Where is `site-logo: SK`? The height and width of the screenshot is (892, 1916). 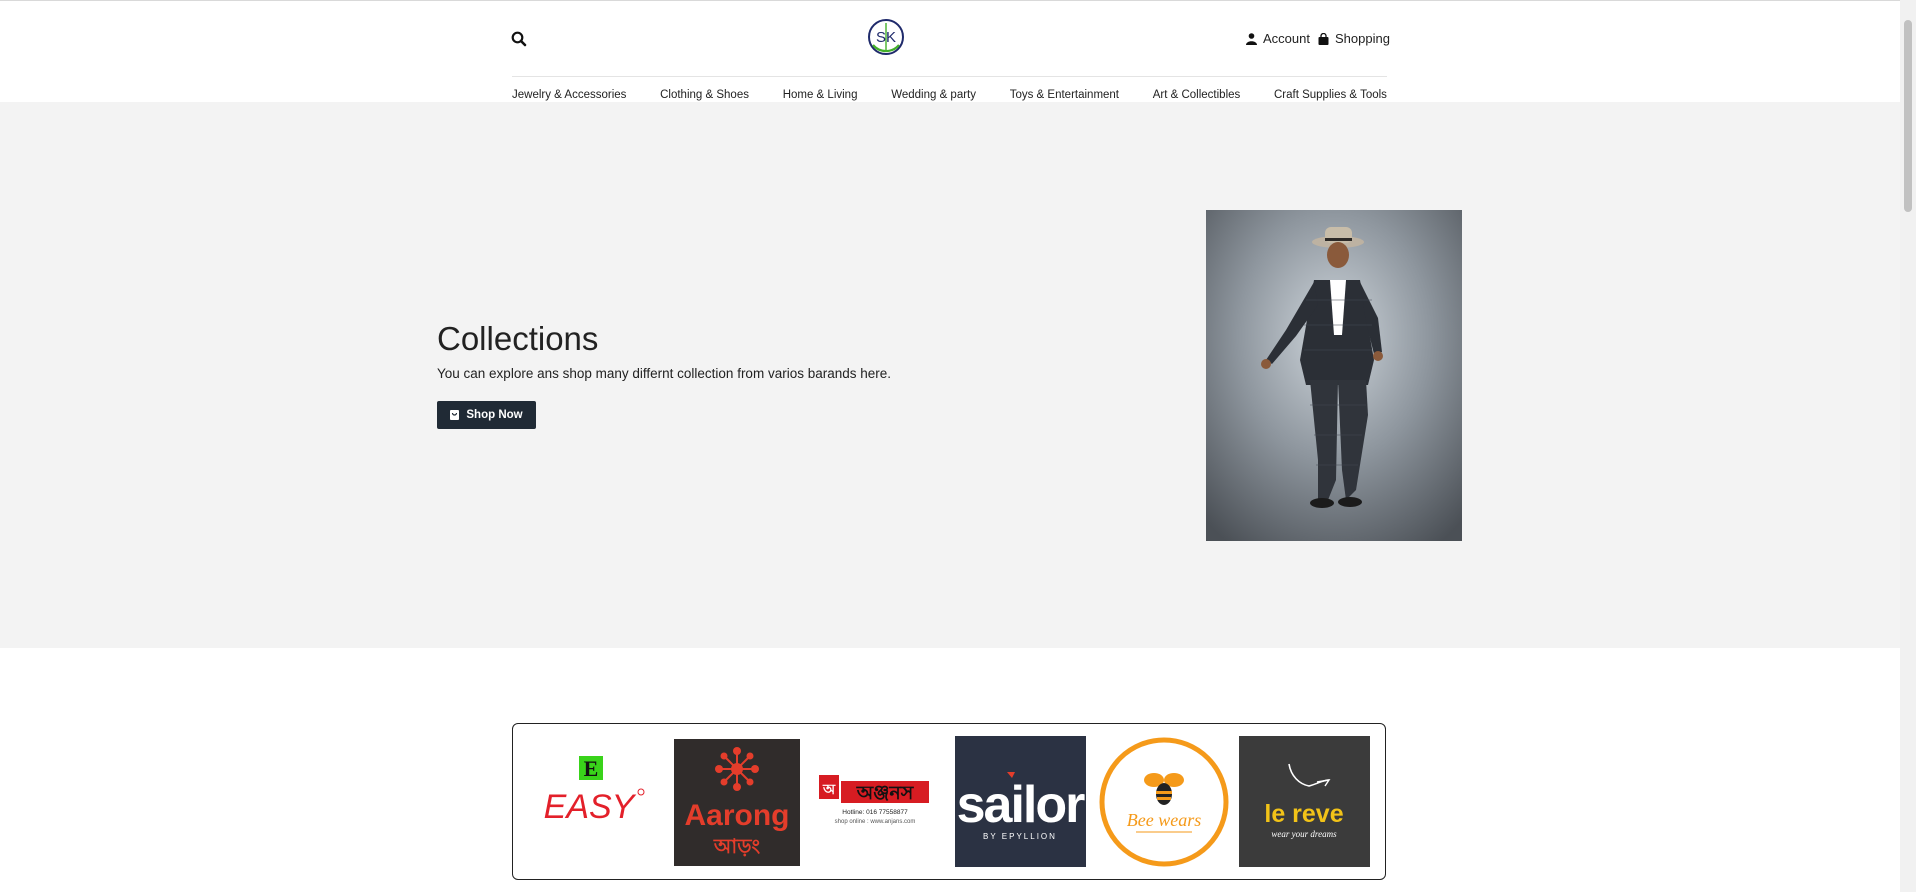 site-logo: SK is located at coordinates (886, 37).